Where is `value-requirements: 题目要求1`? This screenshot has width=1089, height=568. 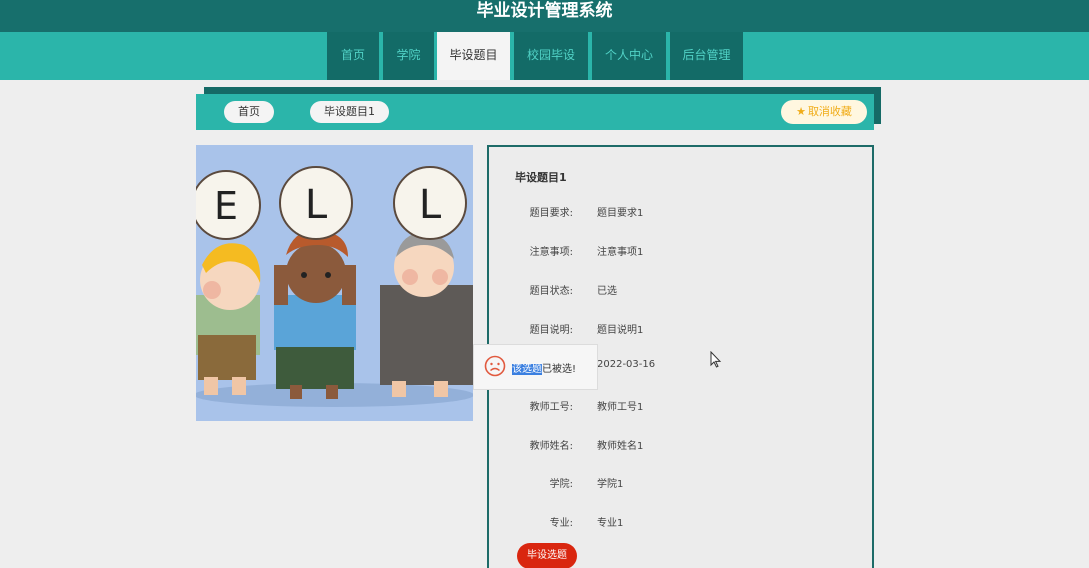
value-requirements: 题目要求1 is located at coordinates (620, 213).